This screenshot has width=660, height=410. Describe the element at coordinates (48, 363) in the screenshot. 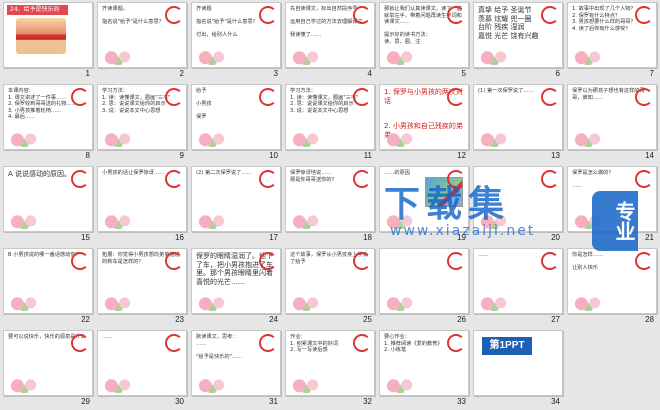

I see `slide-preview: 要可以说快乐，快乐的源泉是什么` at that location.